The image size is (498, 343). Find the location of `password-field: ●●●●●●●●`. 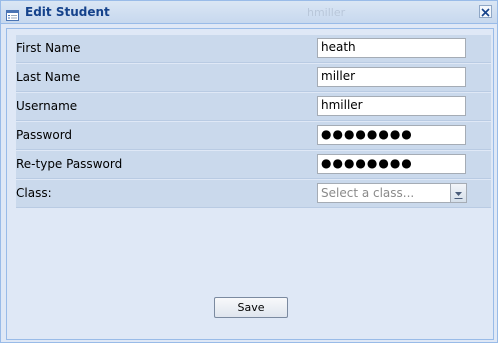

password-field: ●●●●●●●● is located at coordinates (391, 135).